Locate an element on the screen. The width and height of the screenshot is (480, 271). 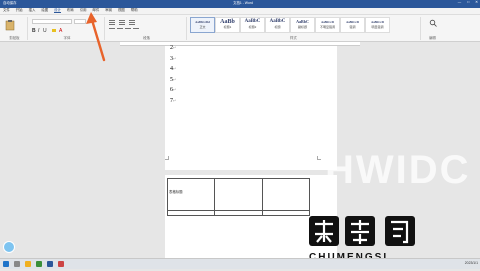
taskbar-clock: 2023/1/1 is located at coordinates (471, 263).